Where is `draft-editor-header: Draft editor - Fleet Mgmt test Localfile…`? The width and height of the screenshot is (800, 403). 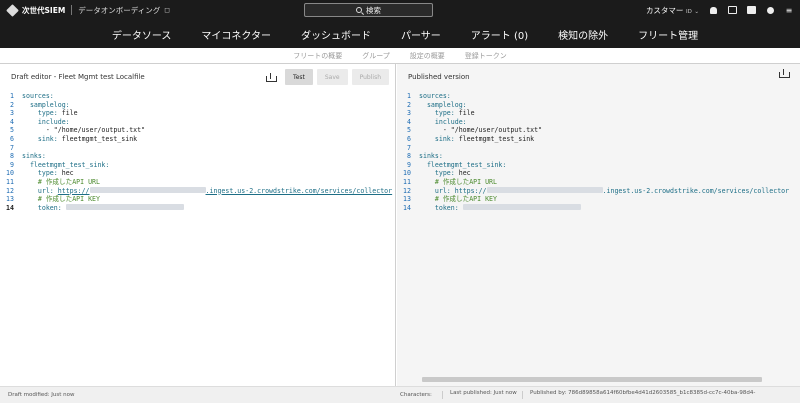 draft-editor-header: Draft editor - Fleet Mgmt test Localfile… is located at coordinates (197, 77).